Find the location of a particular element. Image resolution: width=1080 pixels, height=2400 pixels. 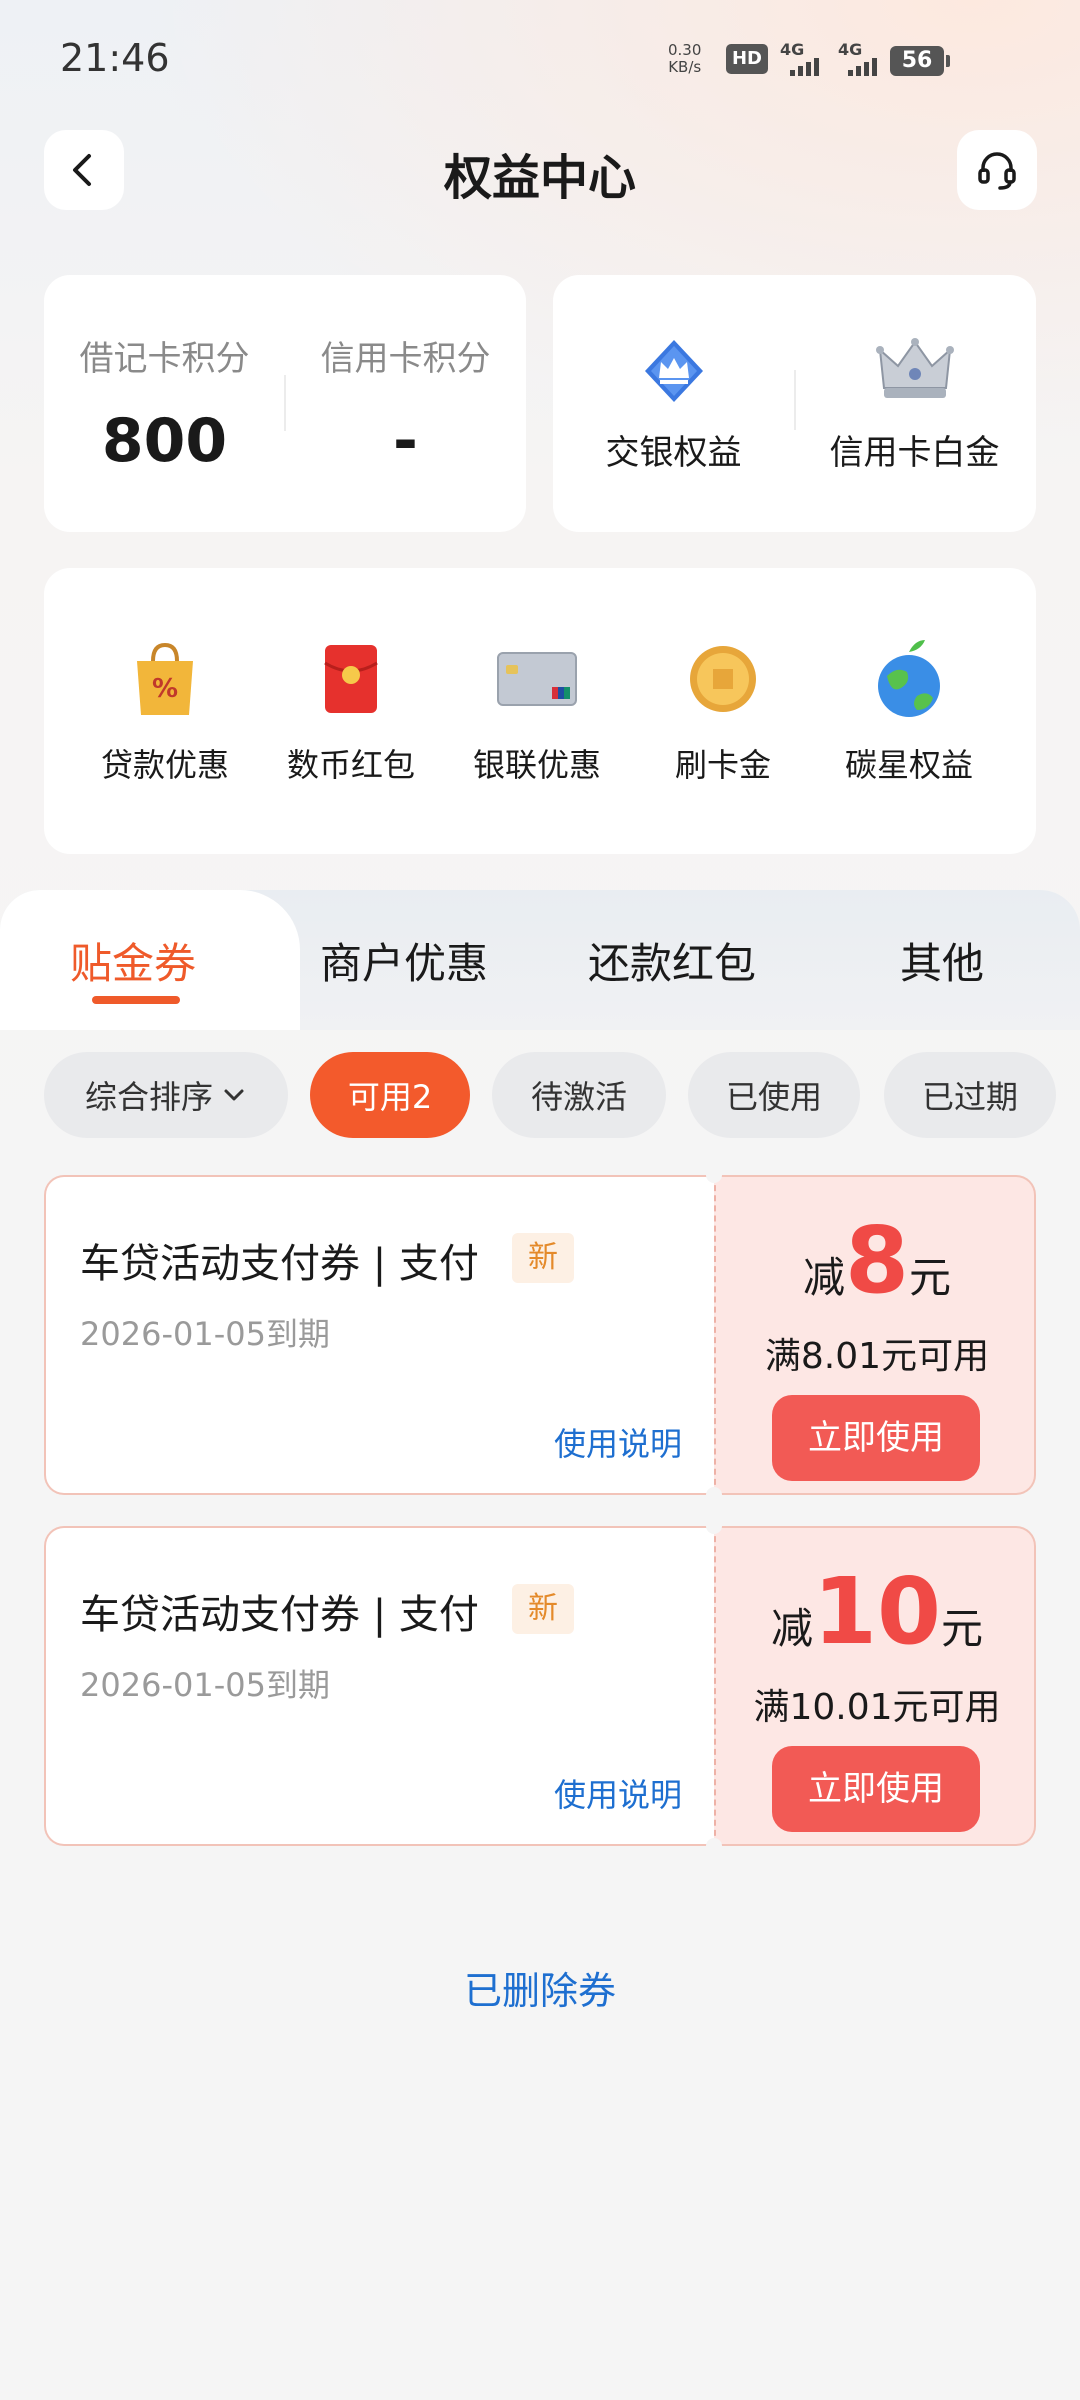

credit-points: 信用卡积分 - is located at coordinates (405, 403).